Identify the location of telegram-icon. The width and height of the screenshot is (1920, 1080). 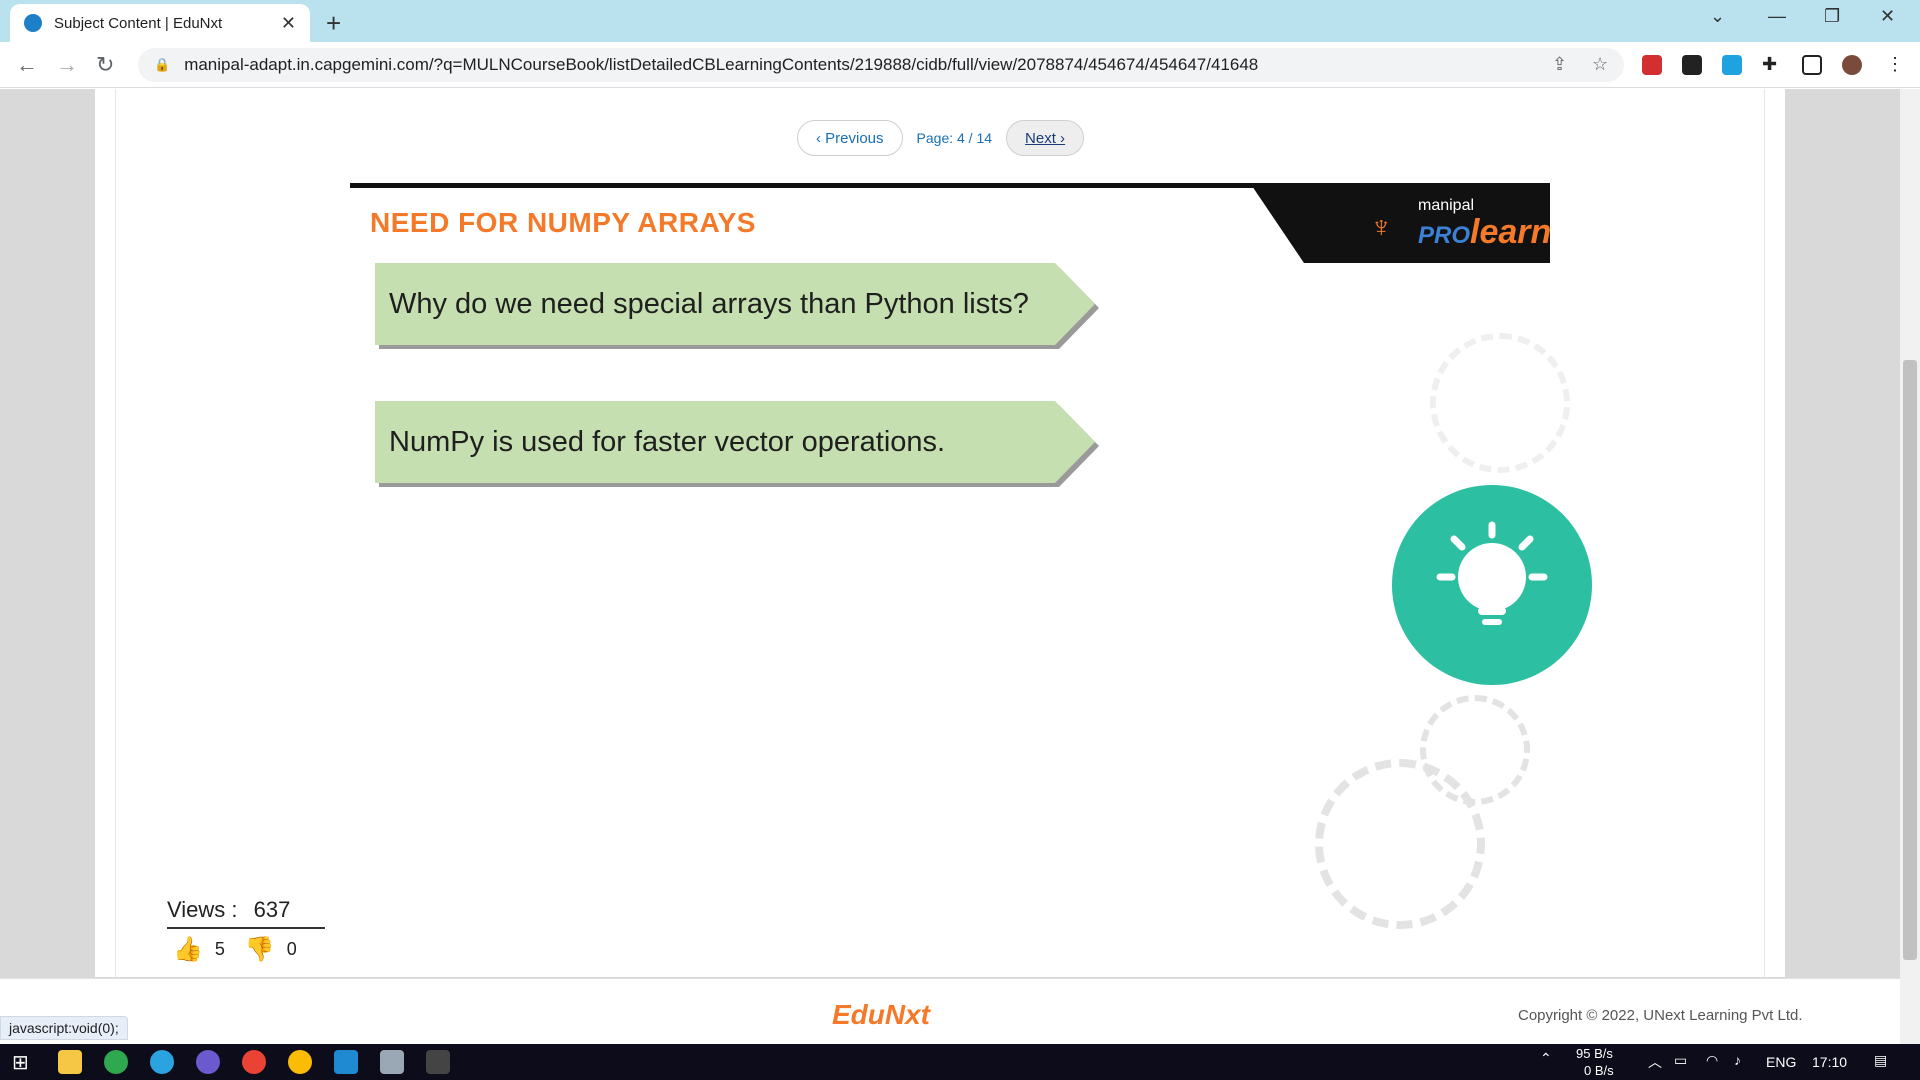
(162, 1062).